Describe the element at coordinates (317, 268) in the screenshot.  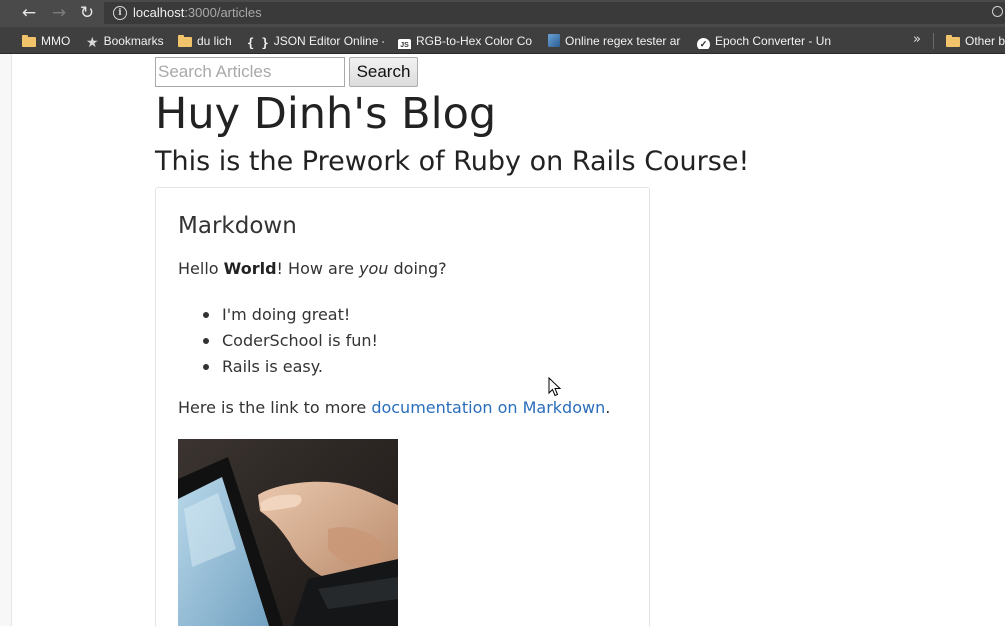
I see `greeting-middle: ! How are` at that location.